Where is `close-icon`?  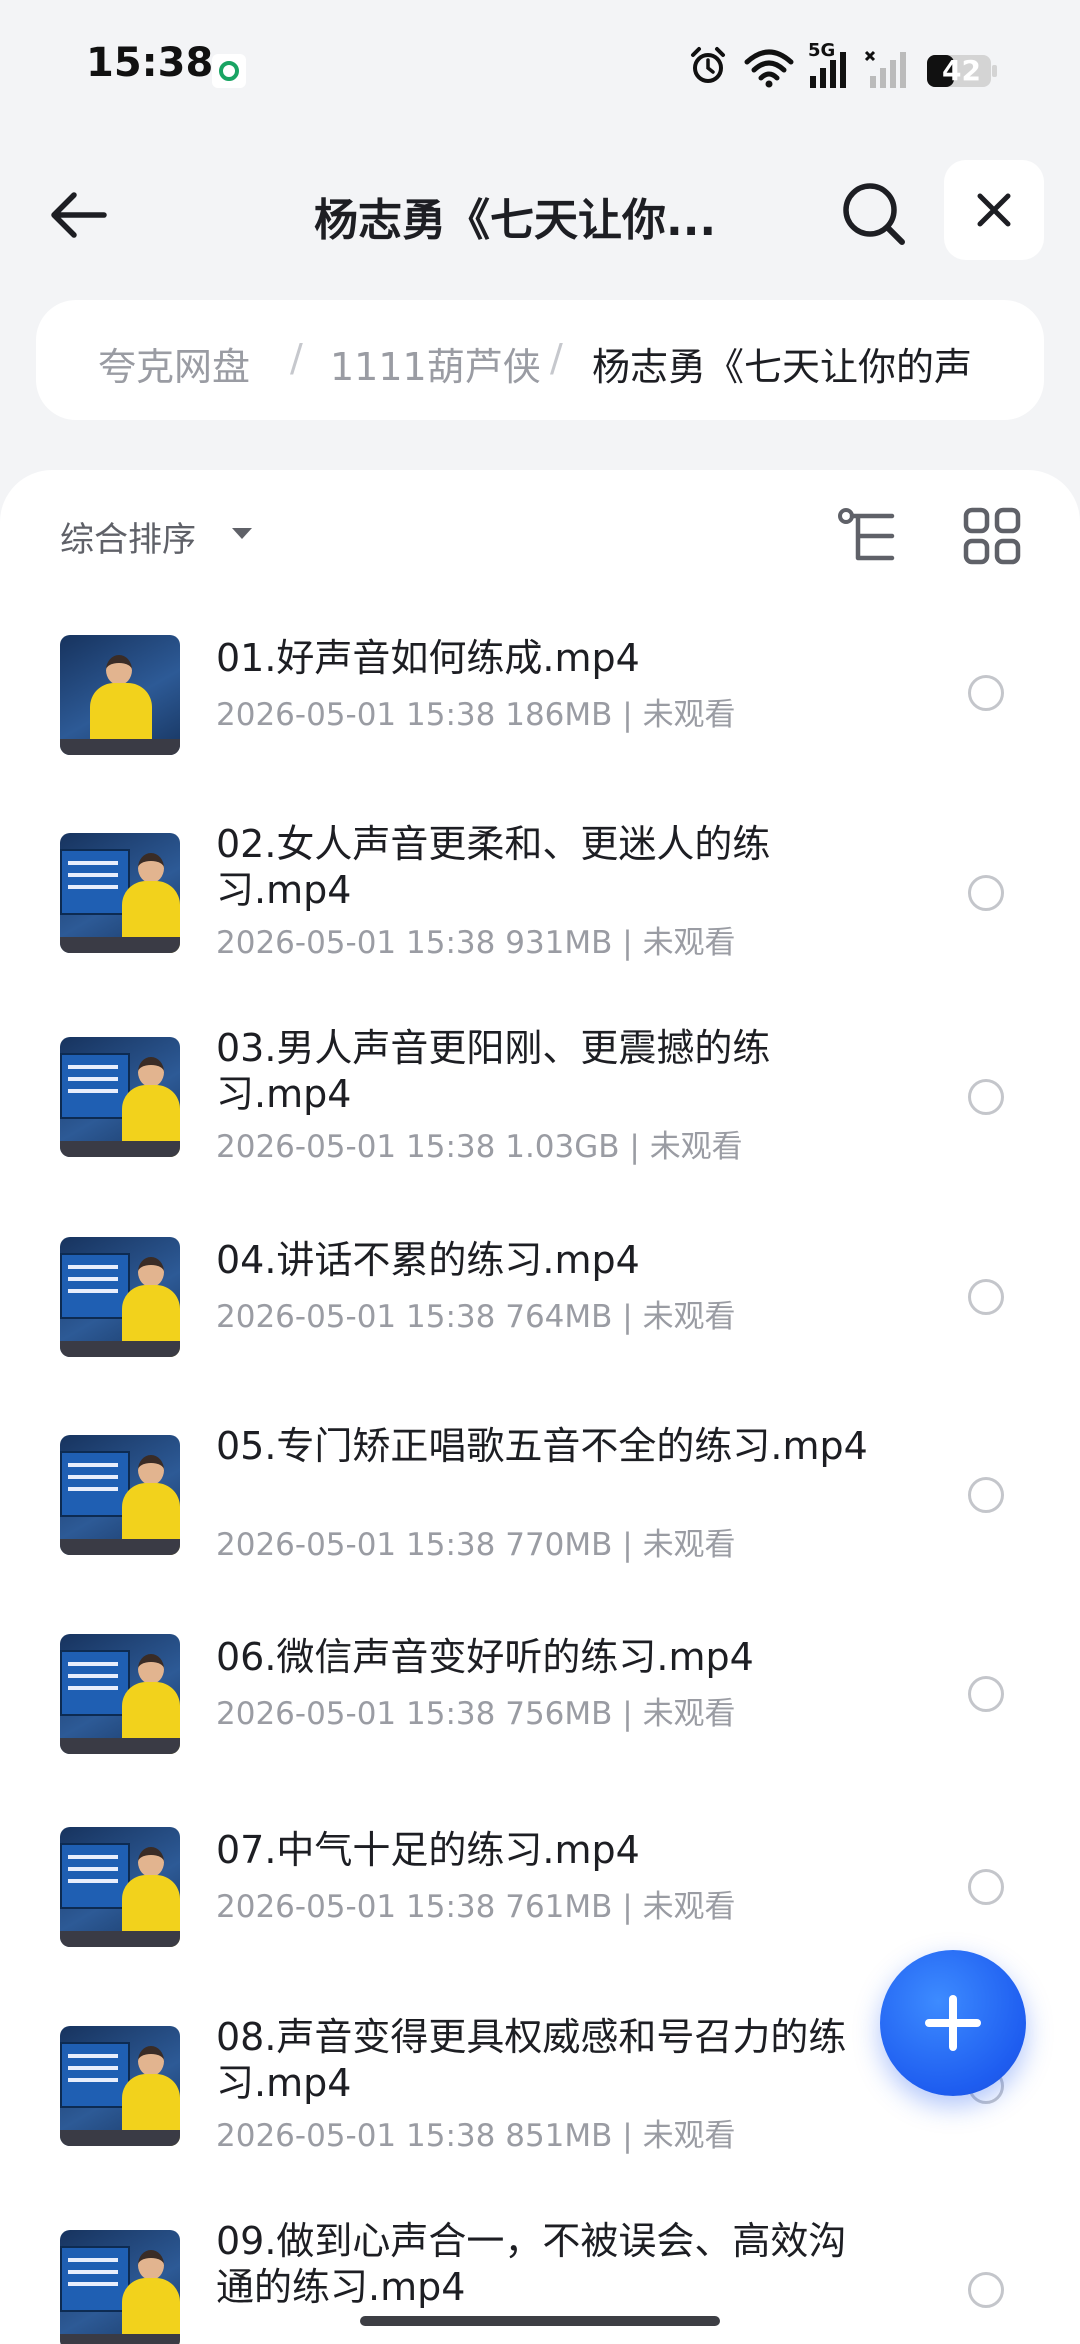
close-icon is located at coordinates (994, 210).